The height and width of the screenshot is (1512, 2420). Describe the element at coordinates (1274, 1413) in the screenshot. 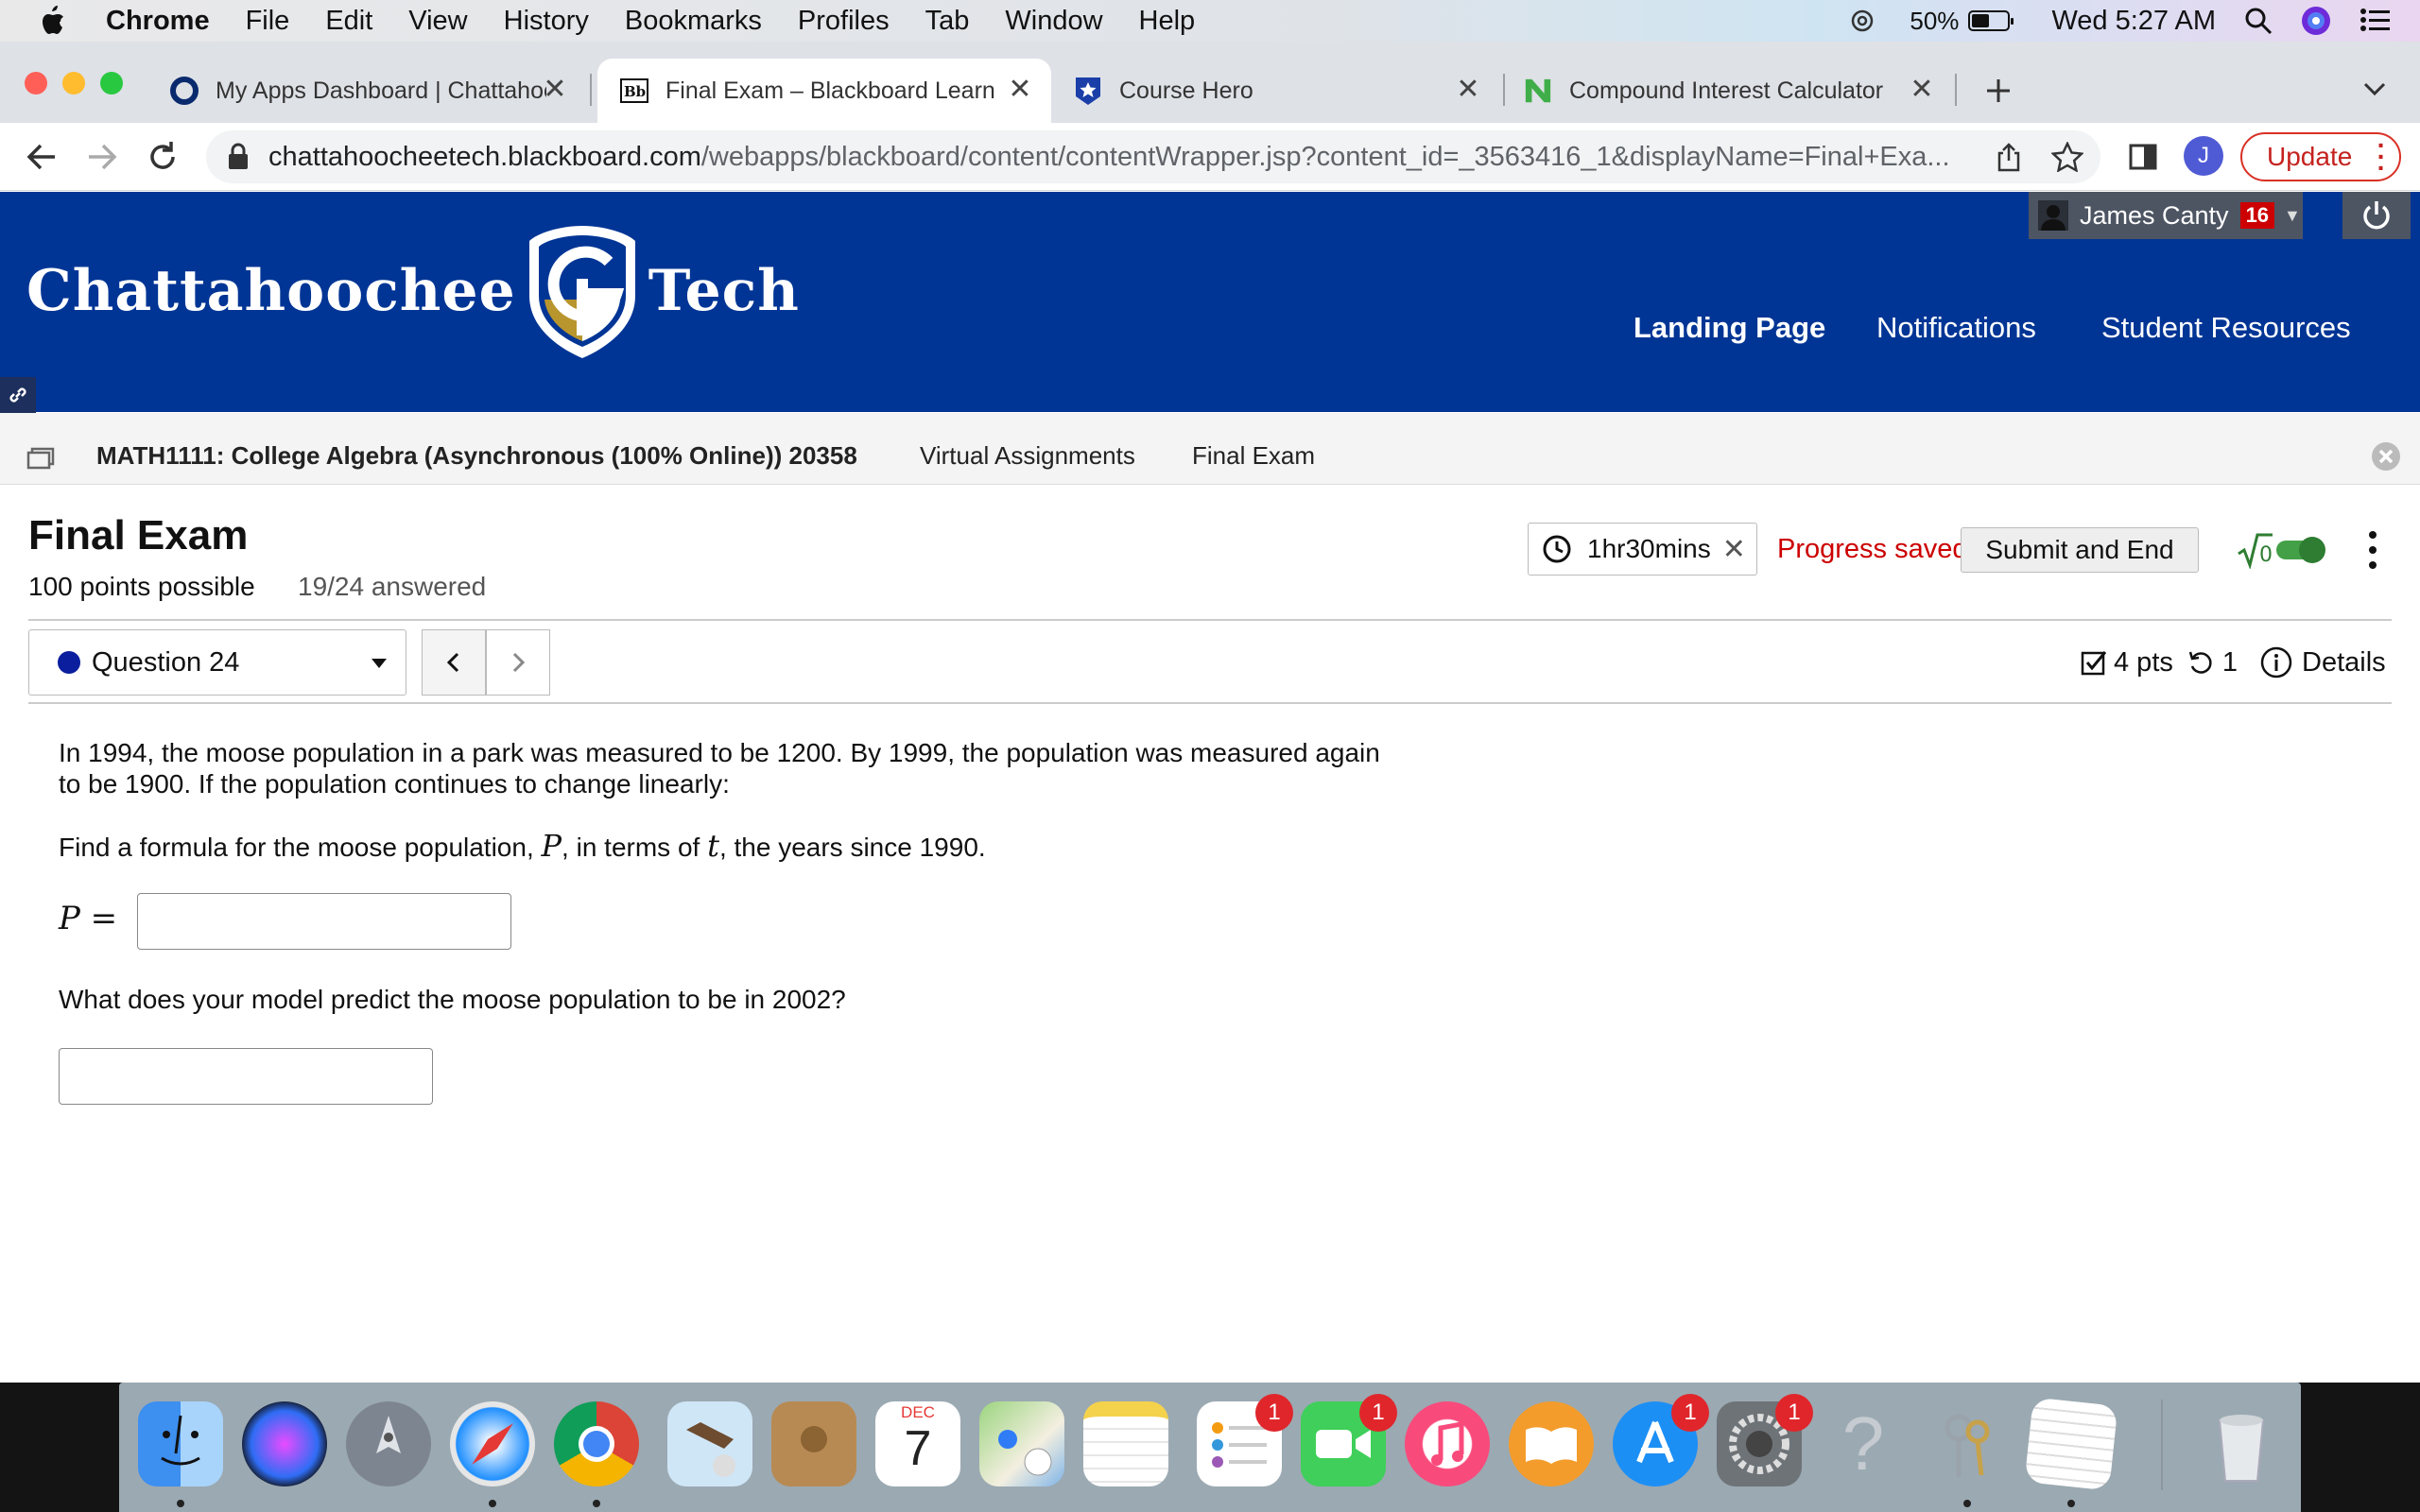

I see `notification-badge: 1` at that location.